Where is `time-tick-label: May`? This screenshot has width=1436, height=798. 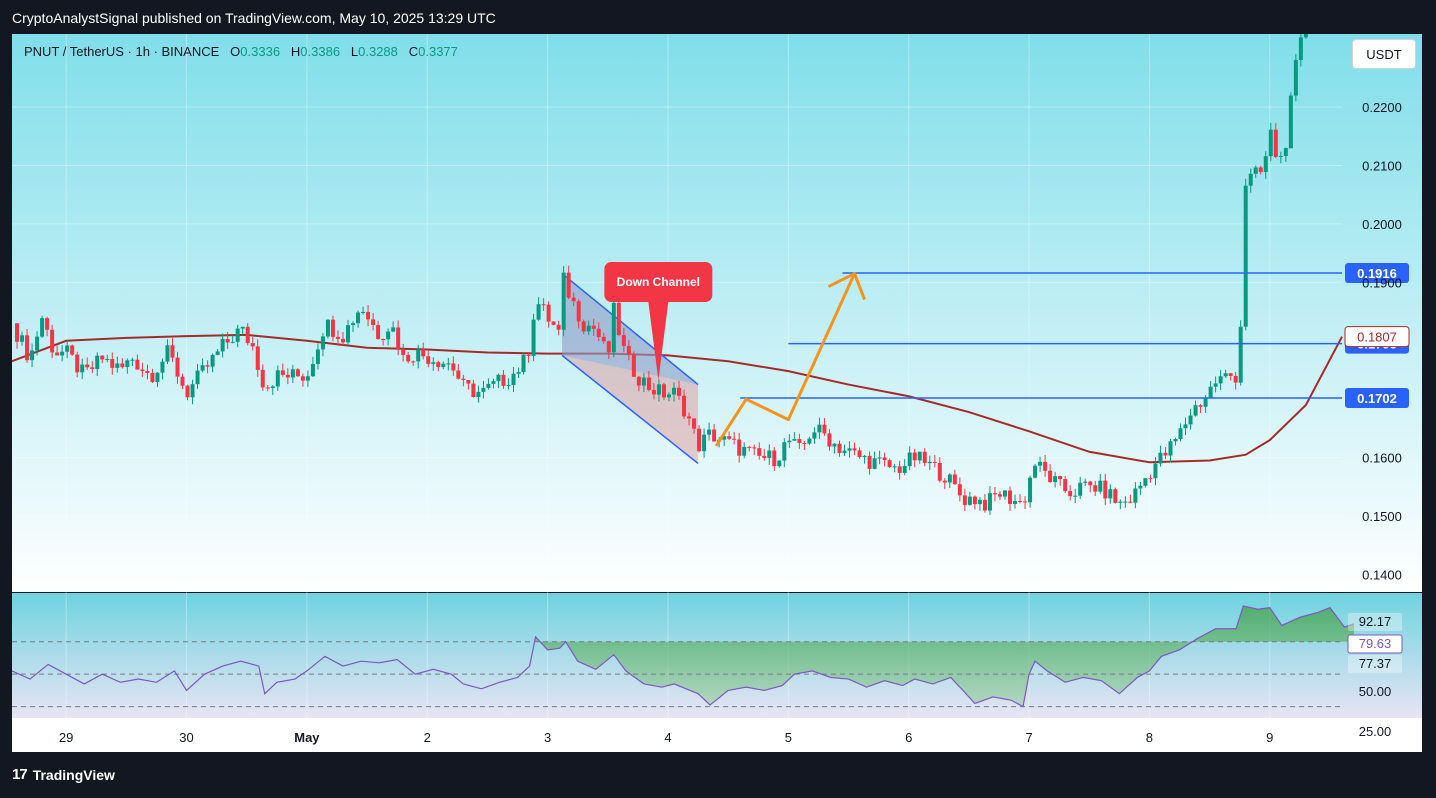 time-tick-label: May is located at coordinates (307, 737).